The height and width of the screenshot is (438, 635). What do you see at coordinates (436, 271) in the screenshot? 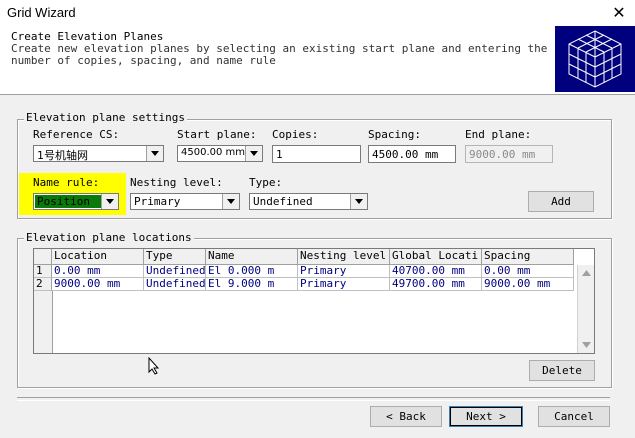
I see `table-cell: 40700.00 mm` at bounding box center [436, 271].